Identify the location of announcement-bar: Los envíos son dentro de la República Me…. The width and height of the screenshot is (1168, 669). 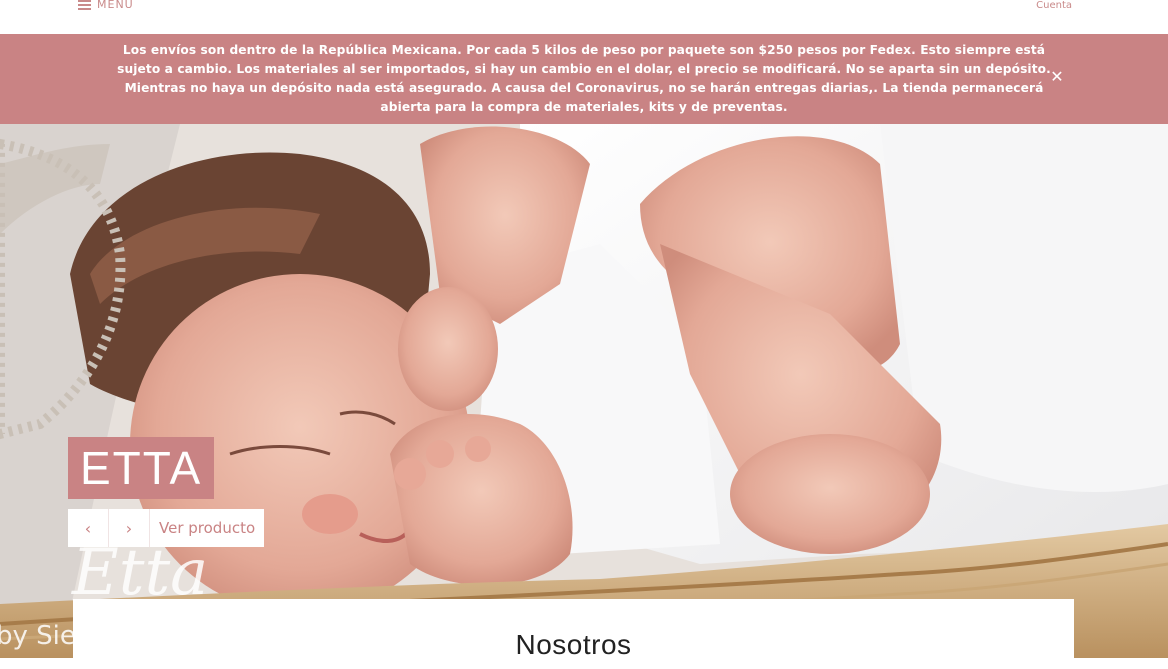
(584, 79).